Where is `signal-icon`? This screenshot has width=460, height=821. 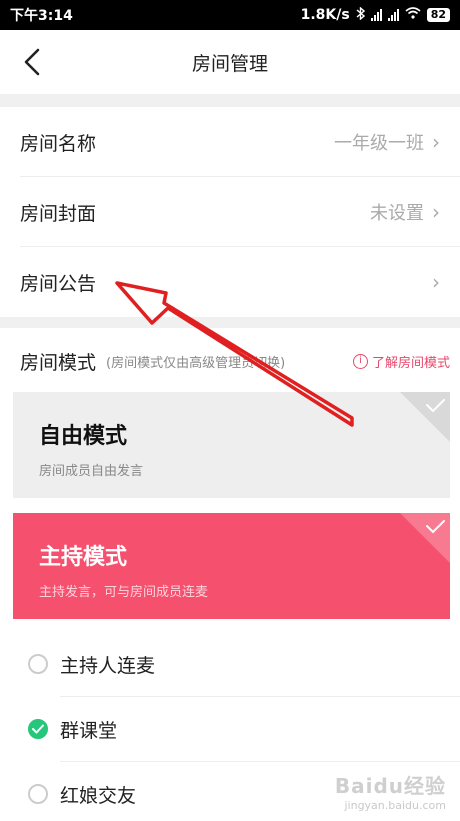 signal-icon is located at coordinates (376, 15).